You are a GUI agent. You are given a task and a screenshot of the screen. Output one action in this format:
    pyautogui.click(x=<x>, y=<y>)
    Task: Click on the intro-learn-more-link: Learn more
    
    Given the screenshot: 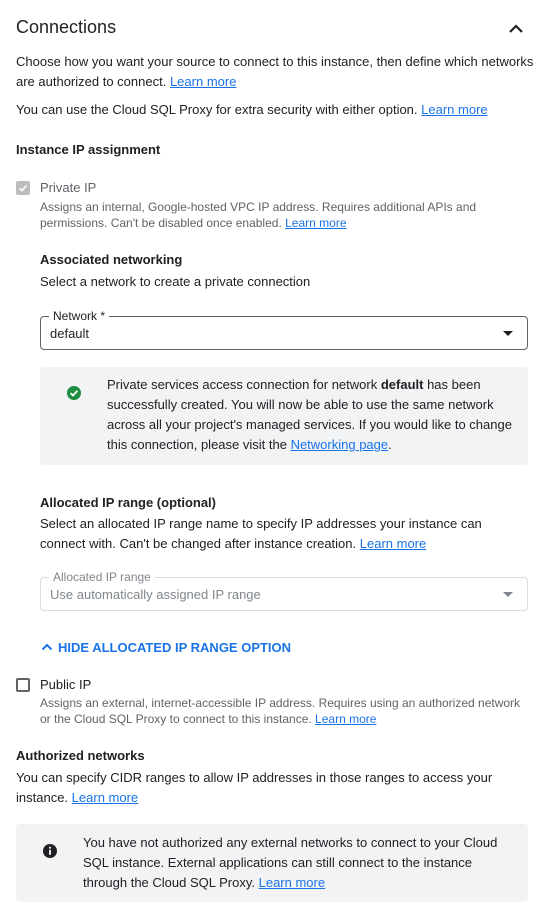 What is the action you would take?
    pyautogui.click(x=203, y=81)
    